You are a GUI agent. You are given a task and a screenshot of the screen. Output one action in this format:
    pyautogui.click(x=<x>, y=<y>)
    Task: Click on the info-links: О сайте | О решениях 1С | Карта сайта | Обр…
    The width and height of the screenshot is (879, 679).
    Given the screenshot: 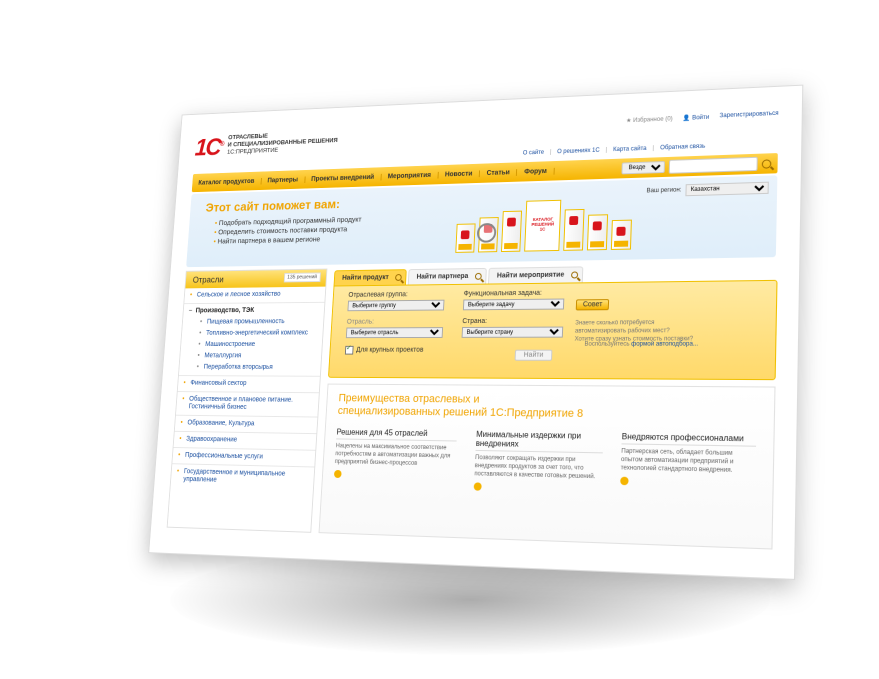 What is the action you would take?
    pyautogui.click(x=614, y=150)
    